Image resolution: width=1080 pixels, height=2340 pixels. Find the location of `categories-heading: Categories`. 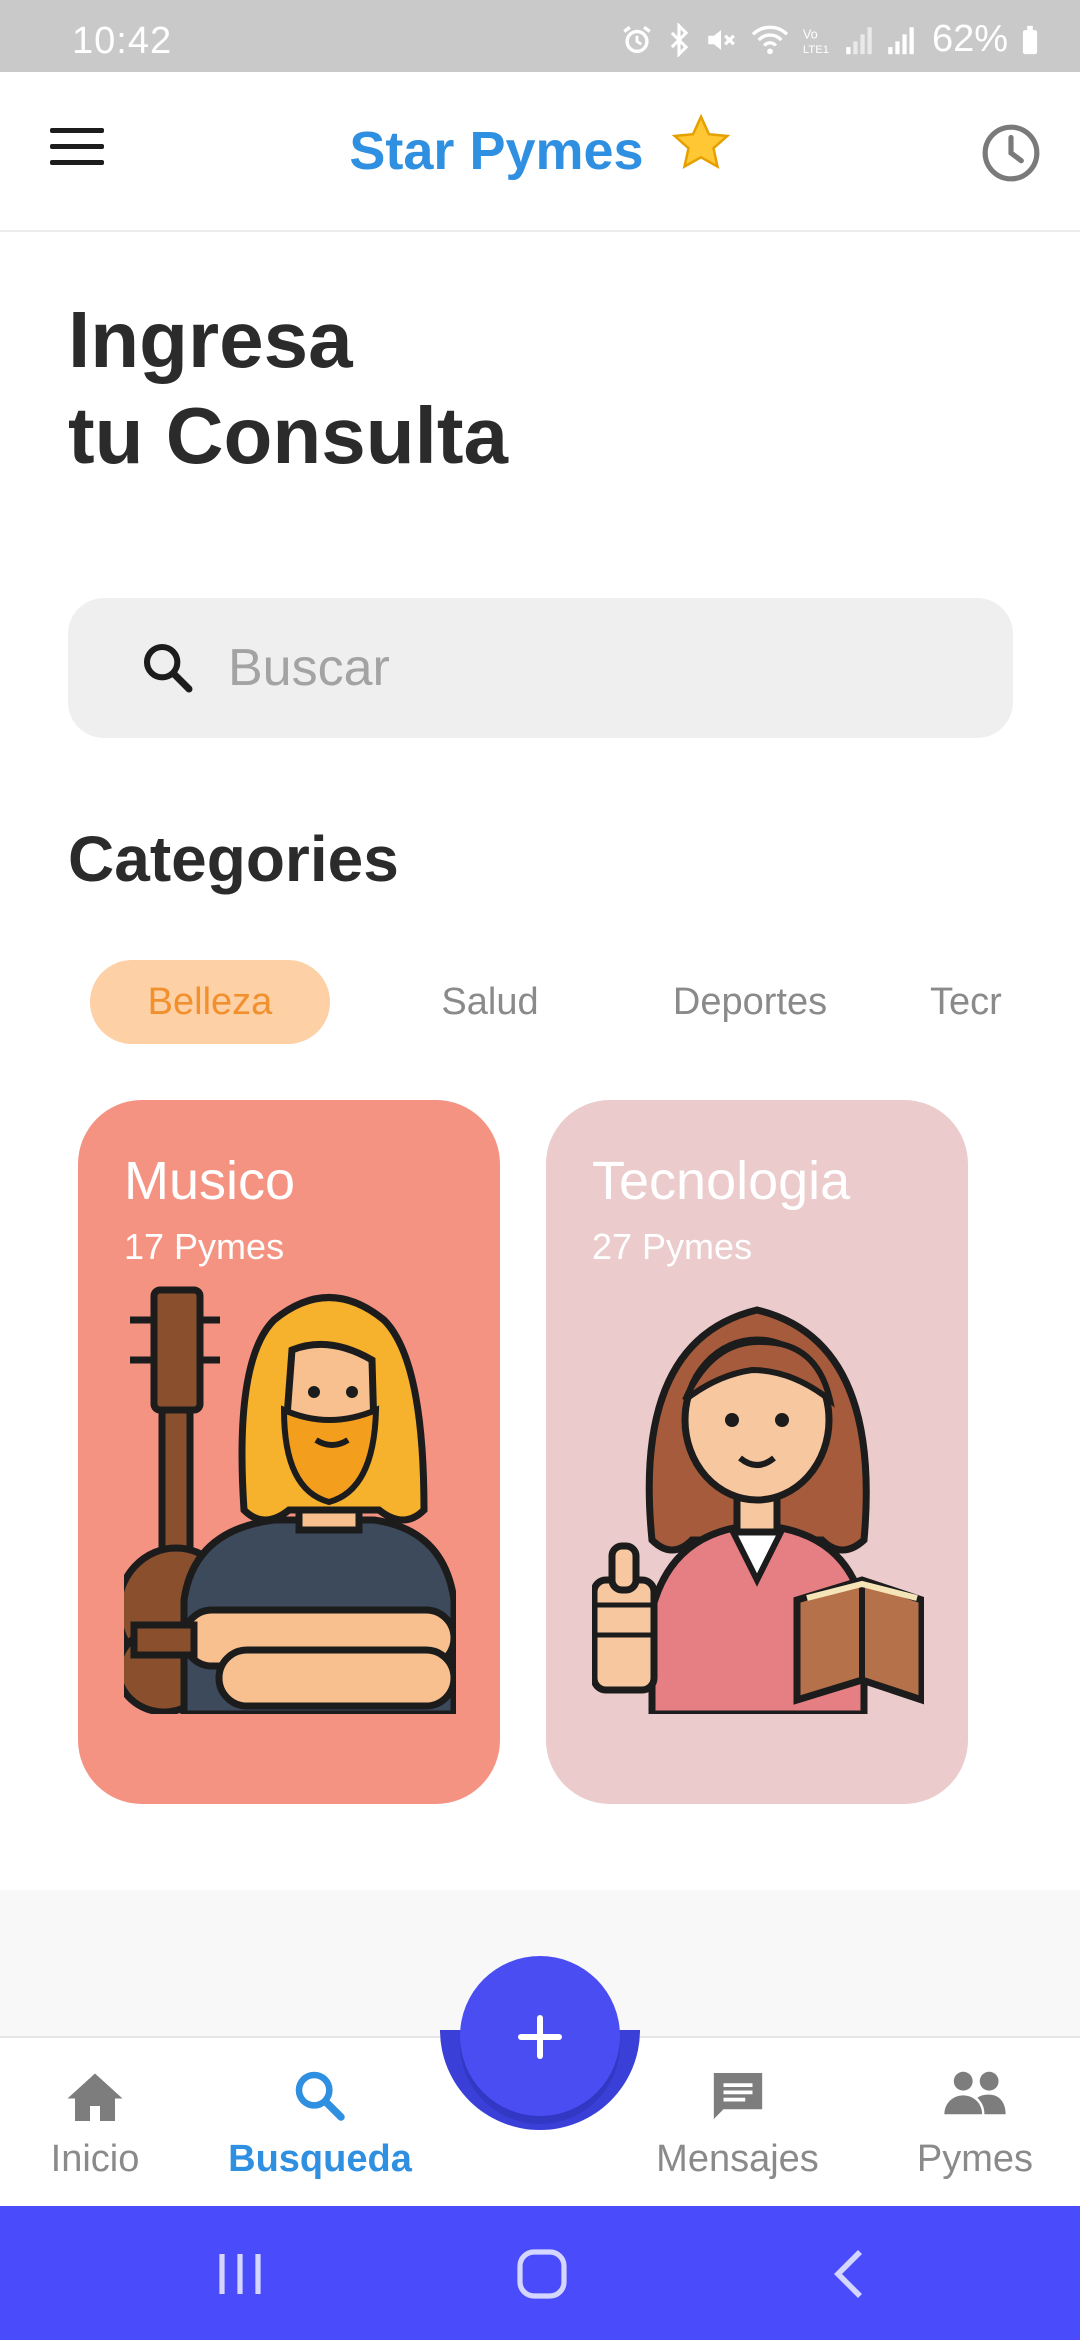

categories-heading: Categories is located at coordinates (233, 859).